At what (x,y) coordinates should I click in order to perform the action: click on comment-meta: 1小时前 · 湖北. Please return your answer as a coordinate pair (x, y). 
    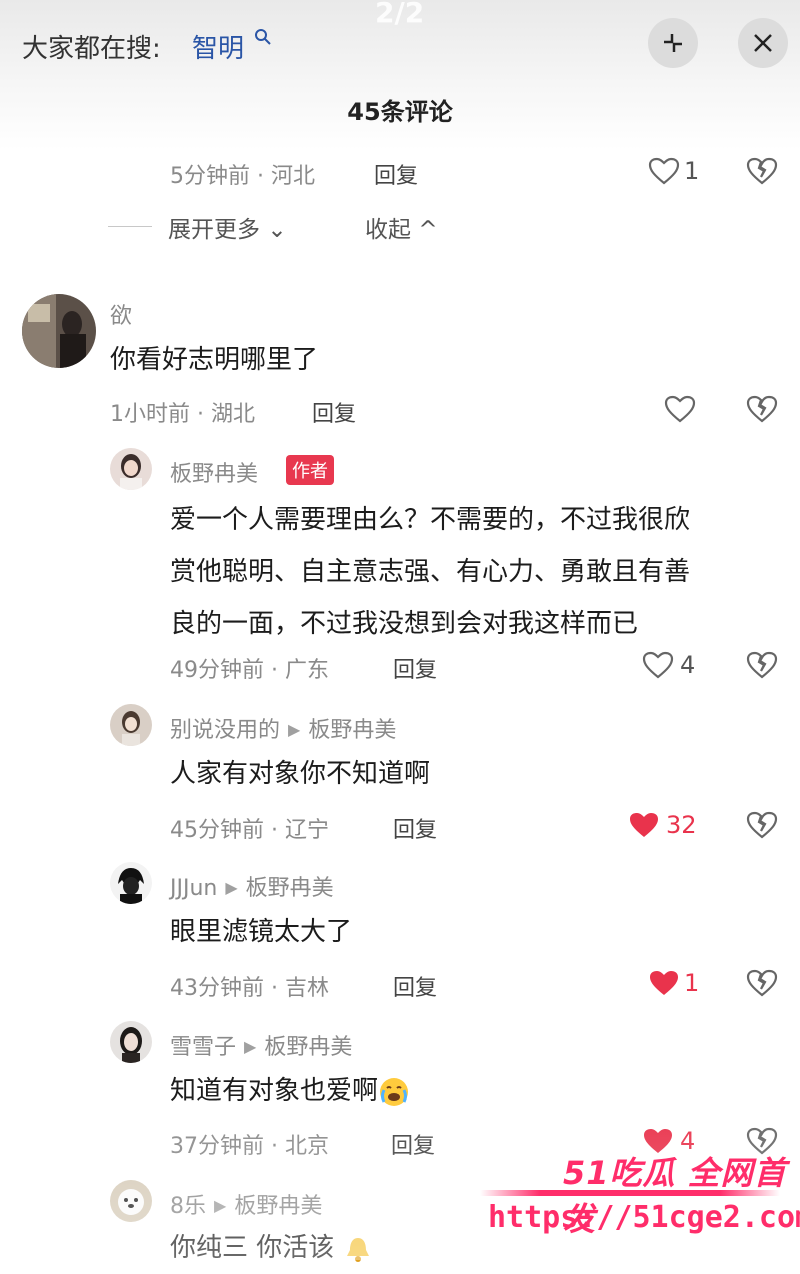
    Looking at the image, I should click on (182, 414).